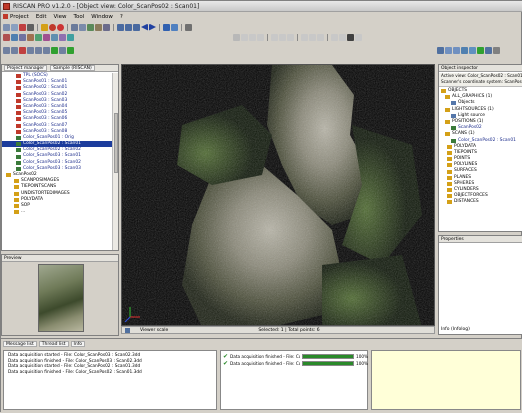 This screenshot has width=522, height=413. What do you see at coordinates (61, 298) in the screenshot?
I see `preview-image` at bounding box center [61, 298].